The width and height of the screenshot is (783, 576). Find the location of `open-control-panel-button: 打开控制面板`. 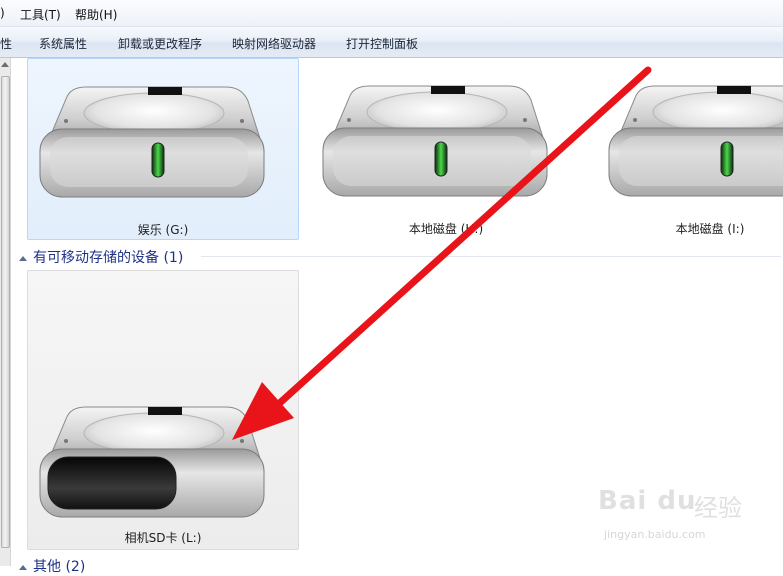

open-control-panel-button: 打开控制面板 is located at coordinates (382, 43).